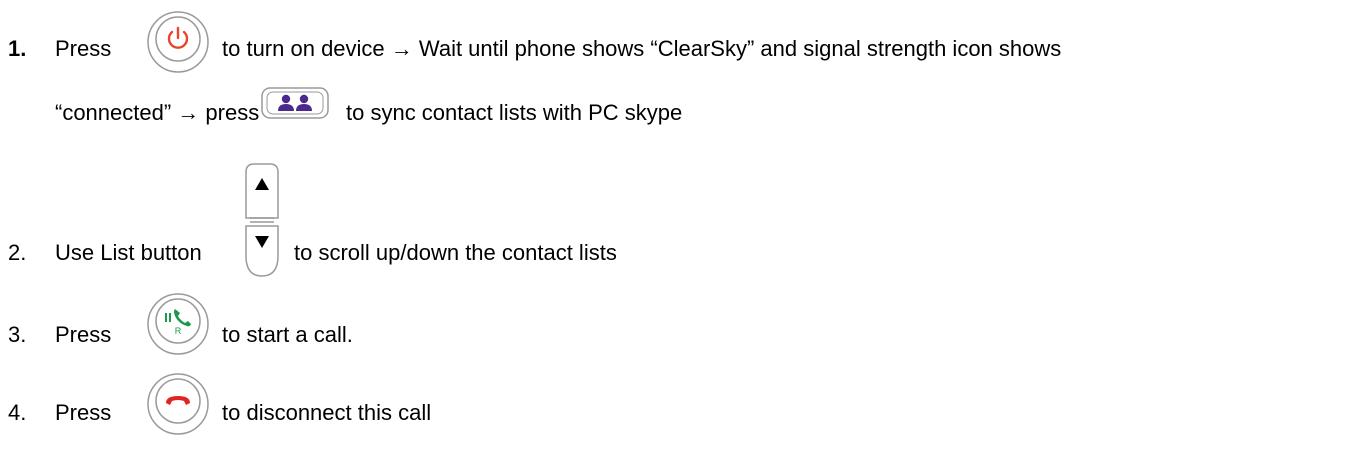 Image resolution: width=1352 pixels, height=462 pixels. I want to click on step-3-after-call-text: to start a call., so click(287, 334).